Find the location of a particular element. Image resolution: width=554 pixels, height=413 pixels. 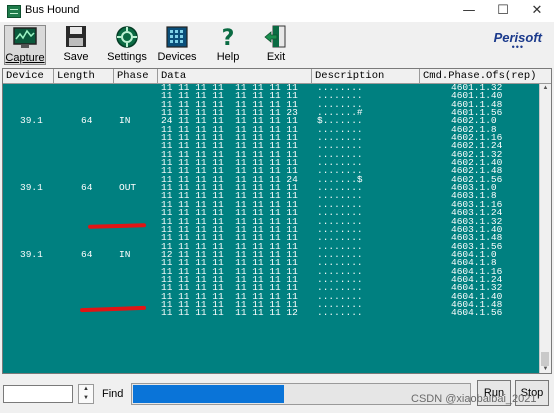

column-header-description: Description is located at coordinates (366, 76).